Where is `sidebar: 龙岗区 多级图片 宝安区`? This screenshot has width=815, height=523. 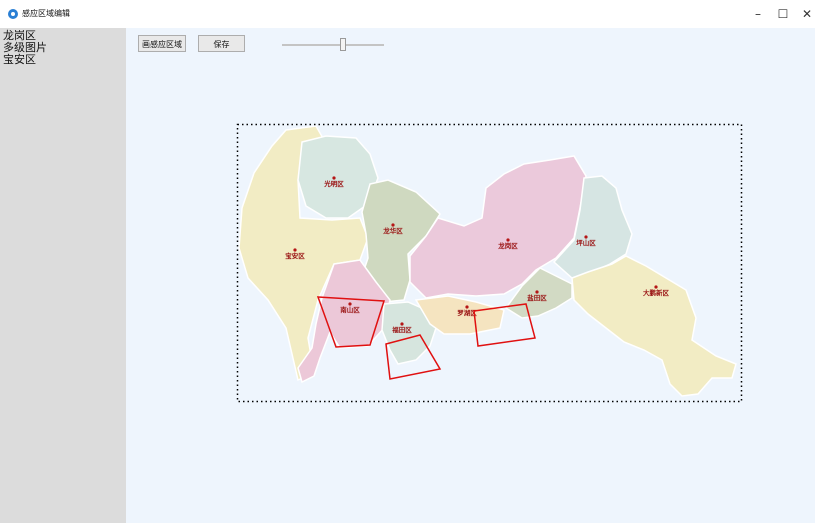
sidebar: 龙岗区 多级图片 宝安区 is located at coordinates (63, 275).